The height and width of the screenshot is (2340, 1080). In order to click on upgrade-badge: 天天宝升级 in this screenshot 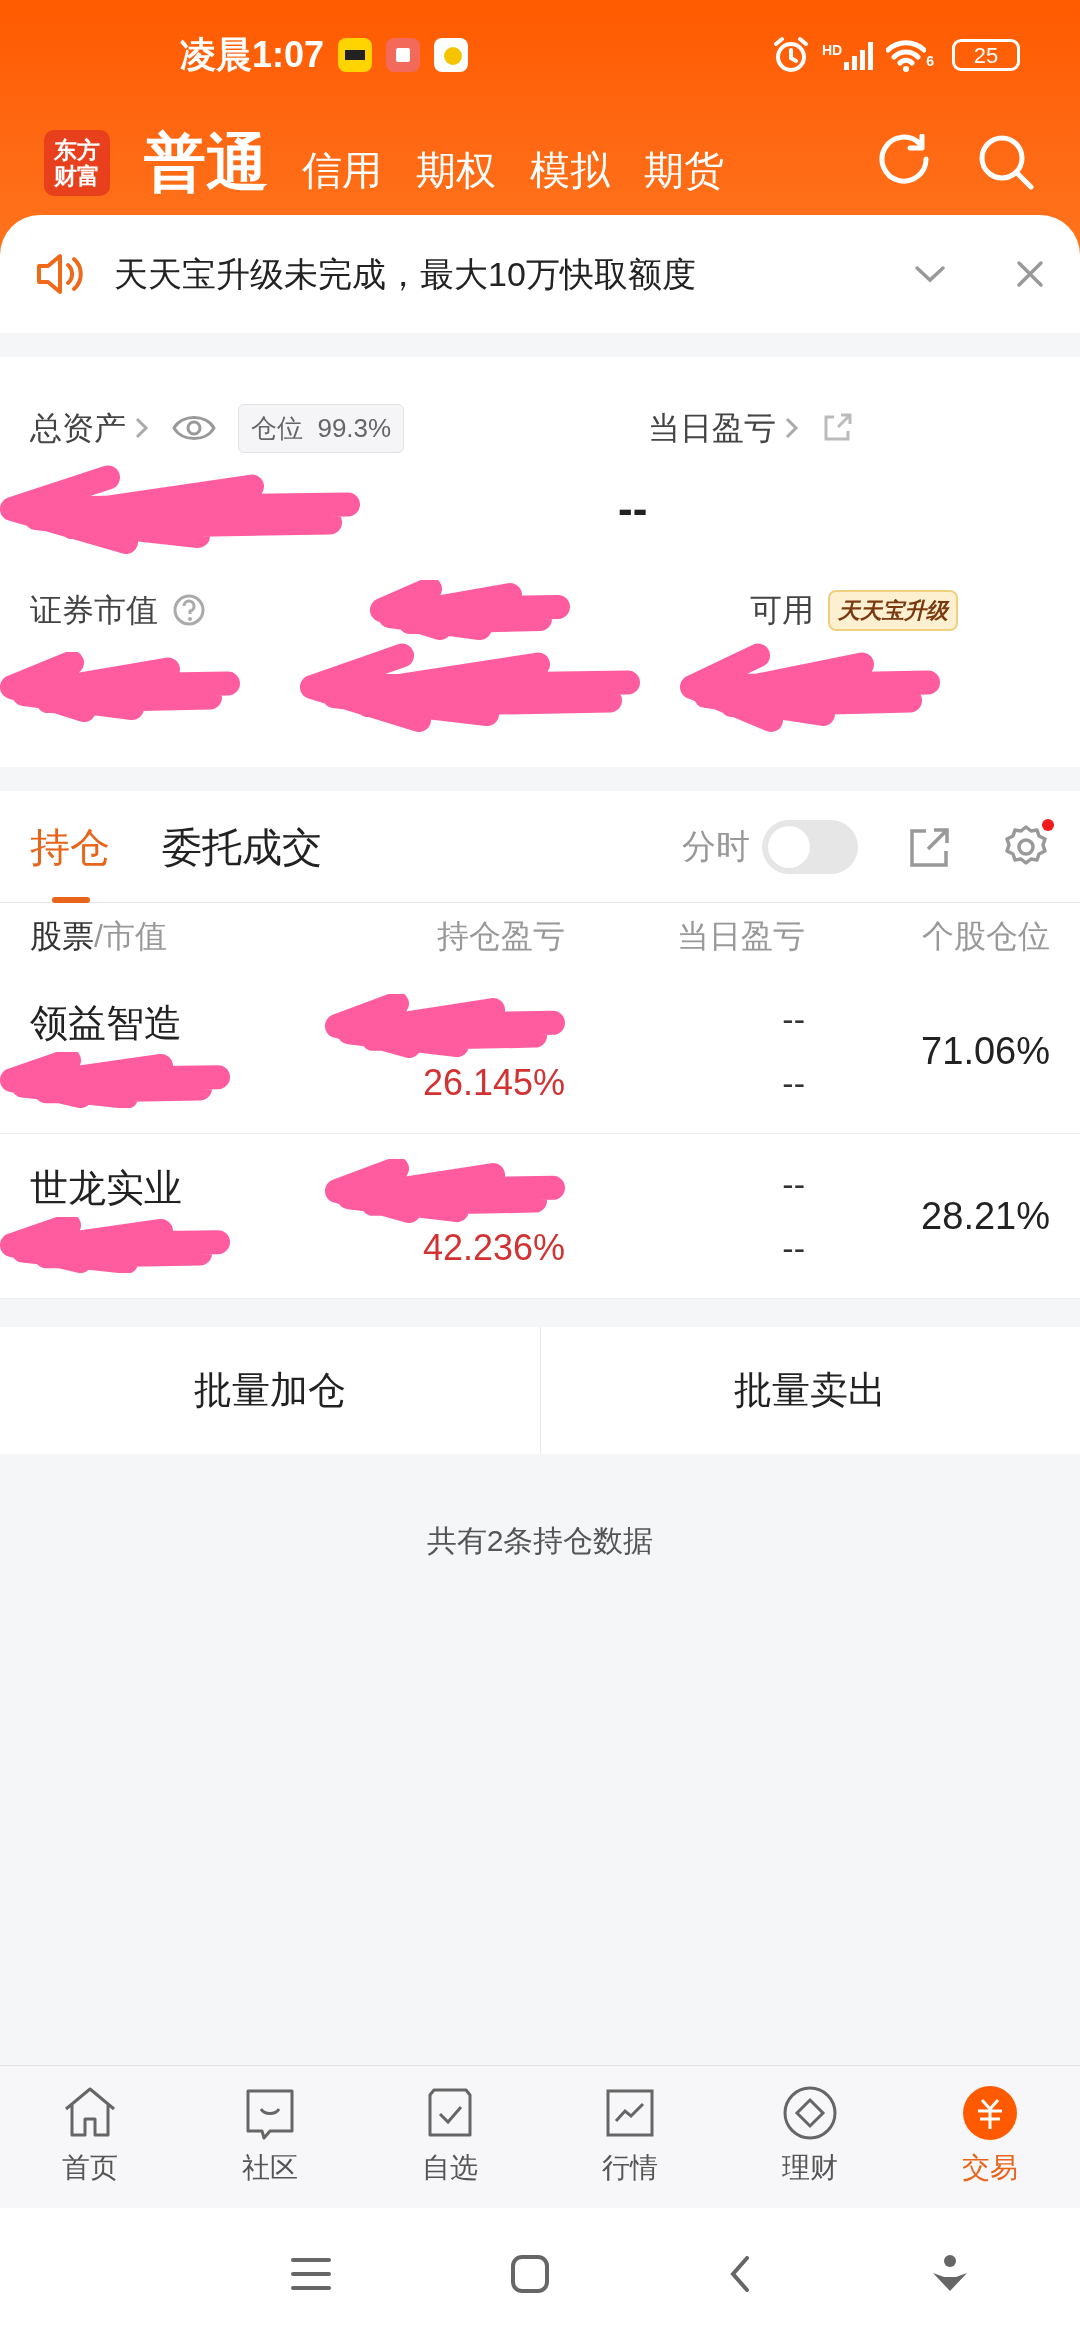, I will do `click(893, 610)`.